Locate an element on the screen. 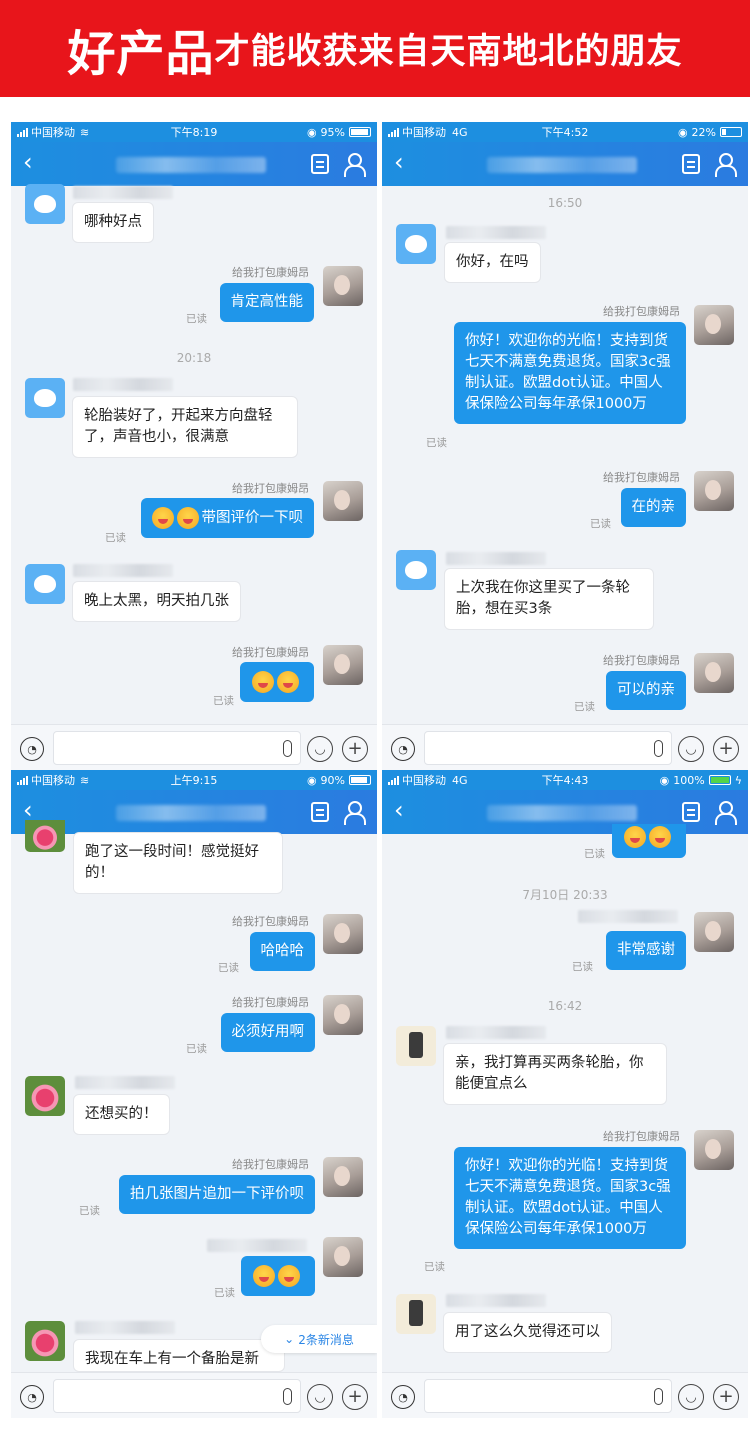 This screenshot has width=750, height=1438. message-bubble: 哪种好点 is located at coordinates (113, 222).